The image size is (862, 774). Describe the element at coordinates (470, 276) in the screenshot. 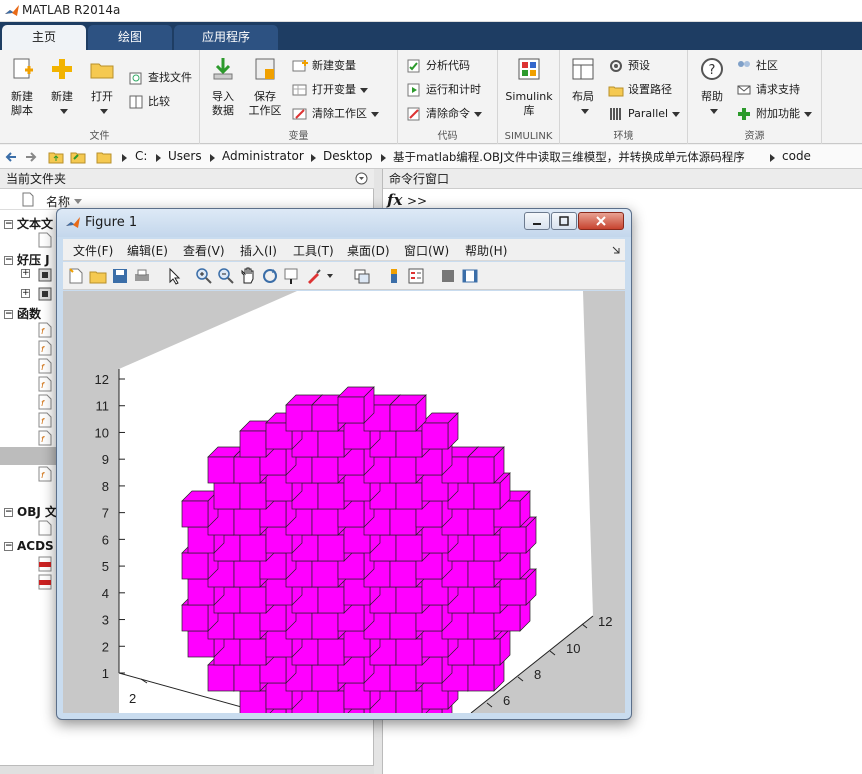

I see `show-plot-tools-icon` at that location.